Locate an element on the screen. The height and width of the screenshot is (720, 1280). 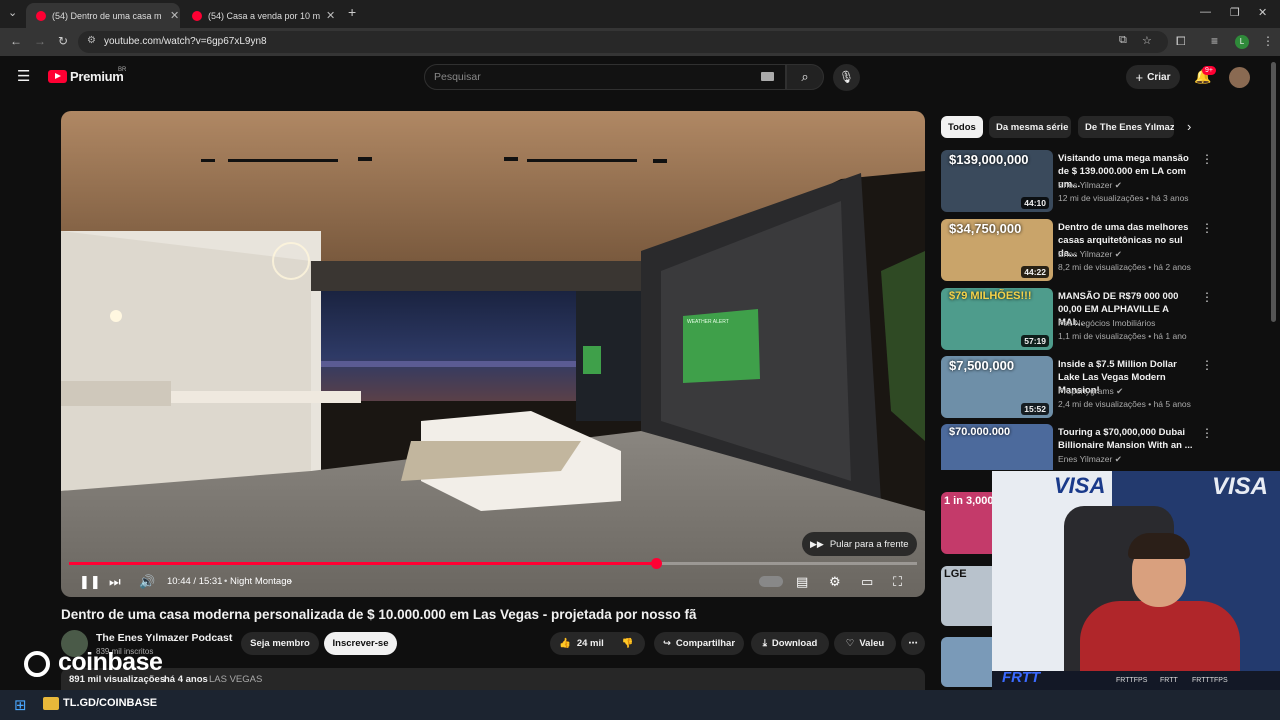
next-video-icon: ⏭ is located at coordinates (115, 582).